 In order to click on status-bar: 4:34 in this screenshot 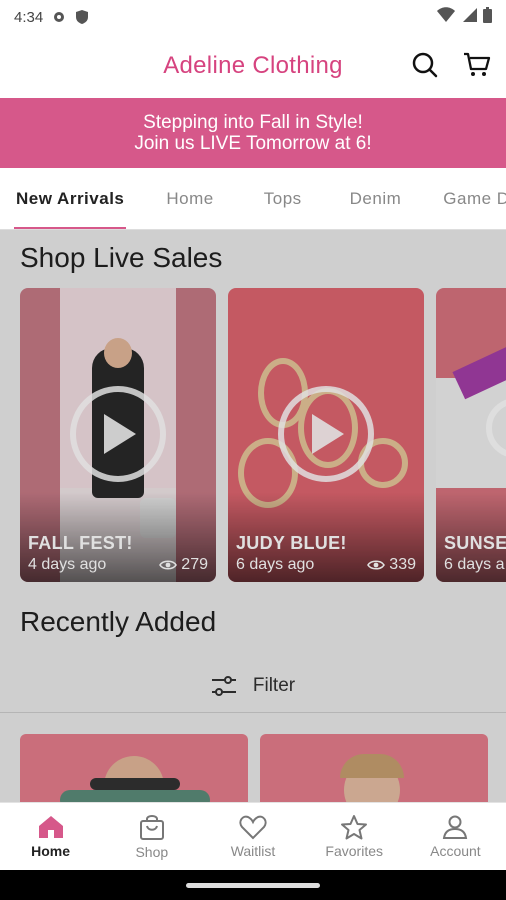, I will do `click(253, 17)`.